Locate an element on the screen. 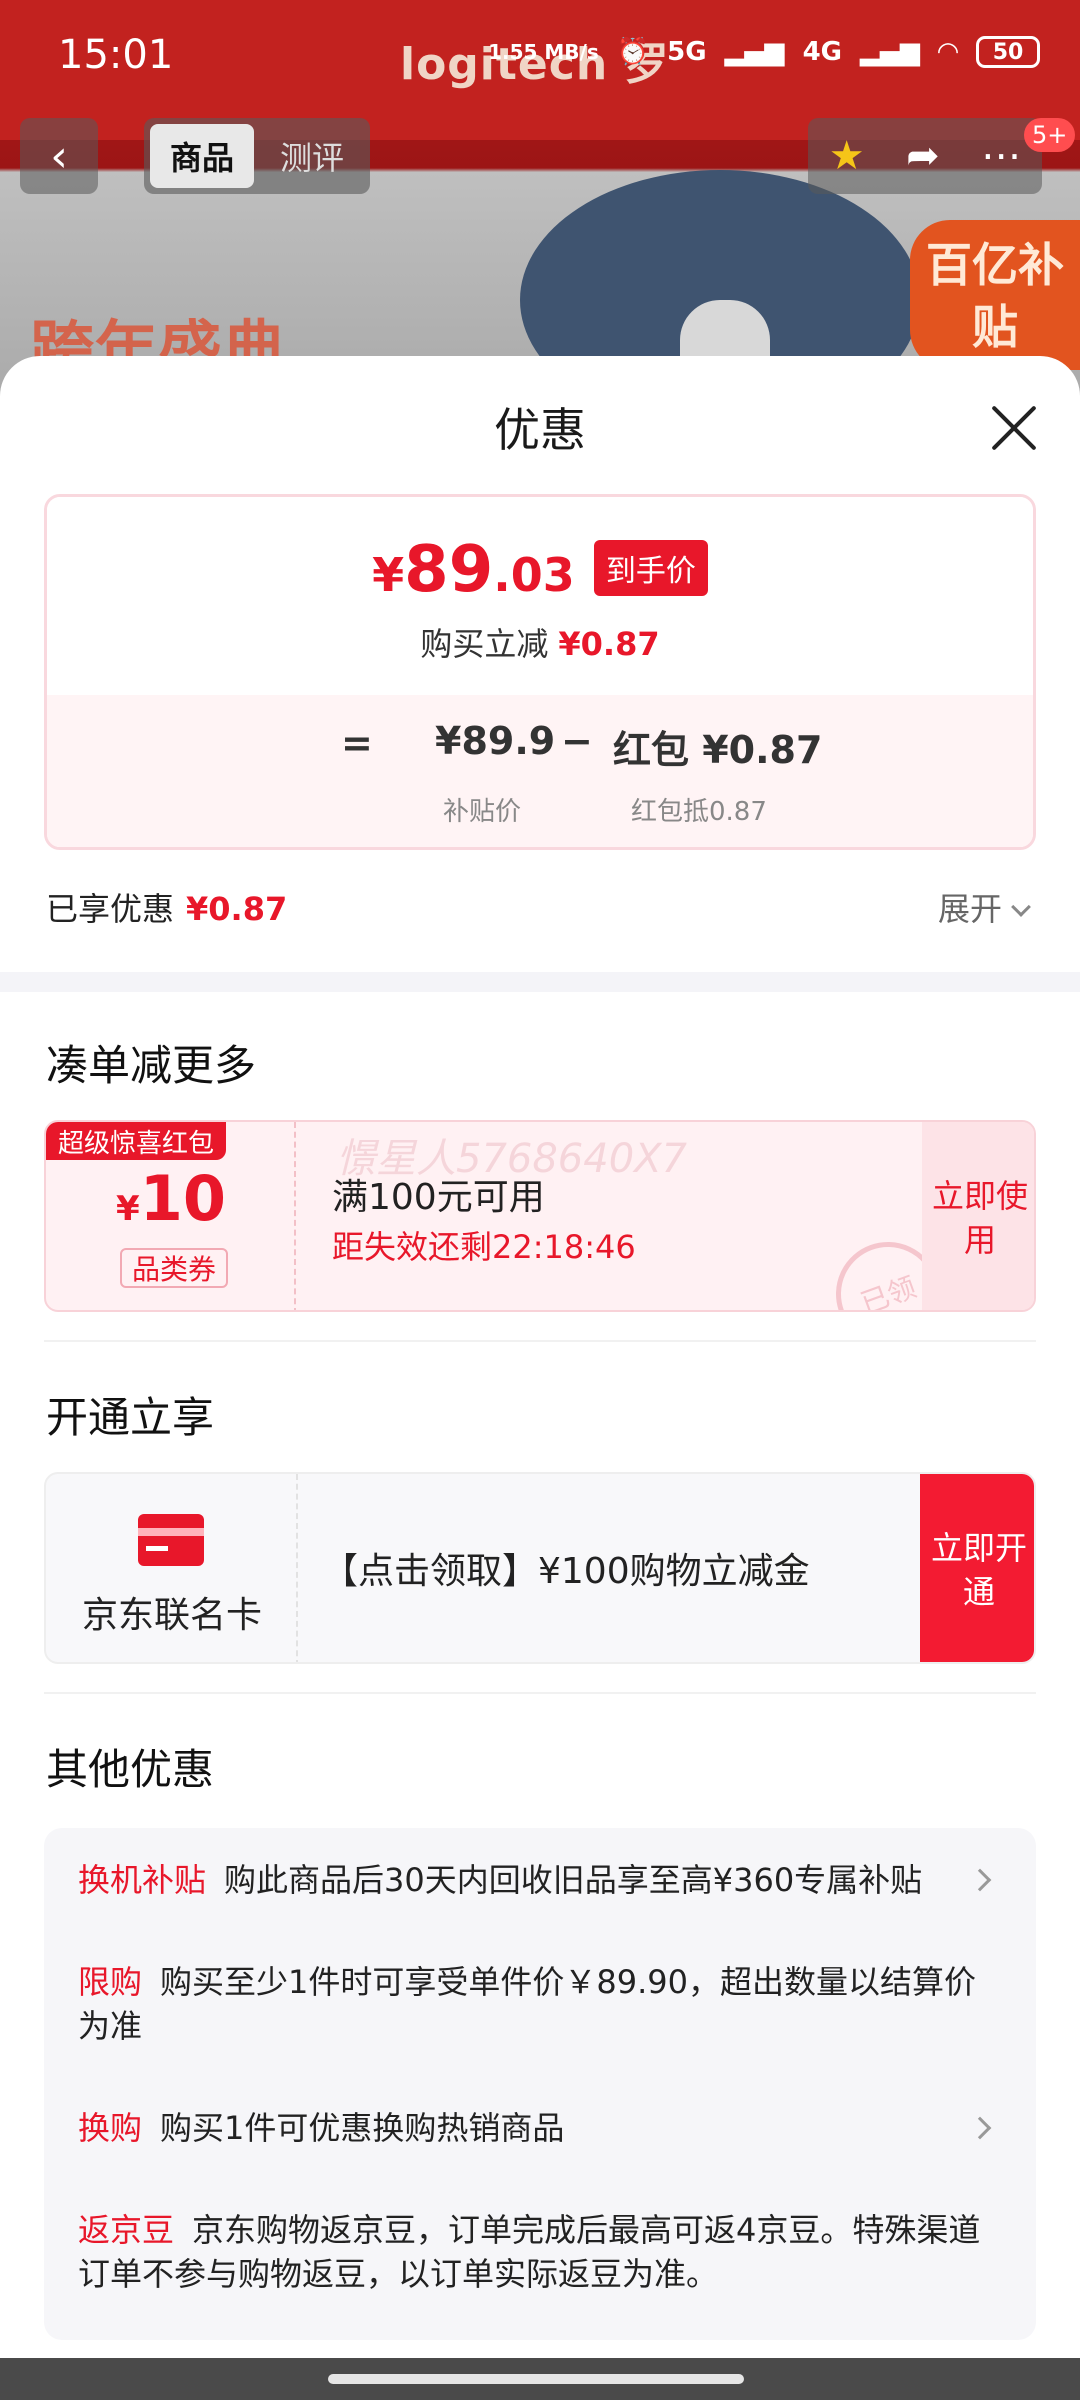  close-icon is located at coordinates (1014, 428).